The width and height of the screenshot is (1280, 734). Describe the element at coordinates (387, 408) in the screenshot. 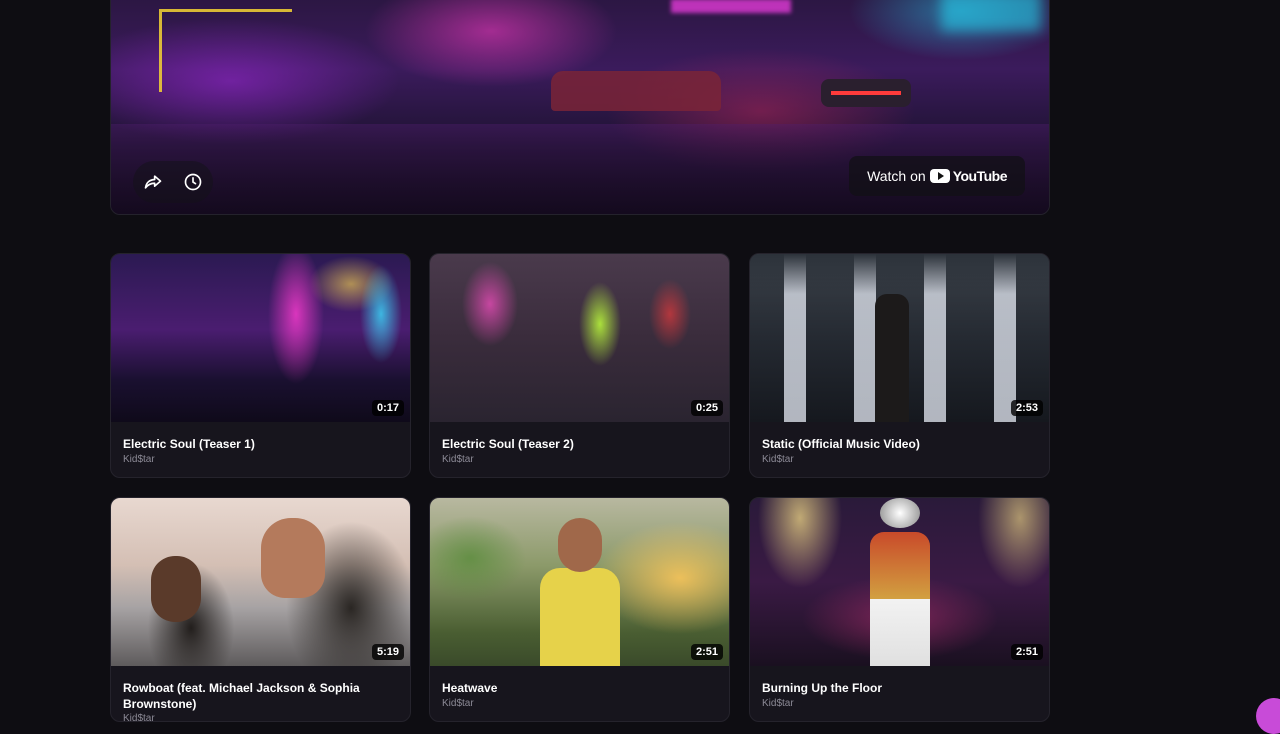

I see `duration-badge: 0:17` at that location.